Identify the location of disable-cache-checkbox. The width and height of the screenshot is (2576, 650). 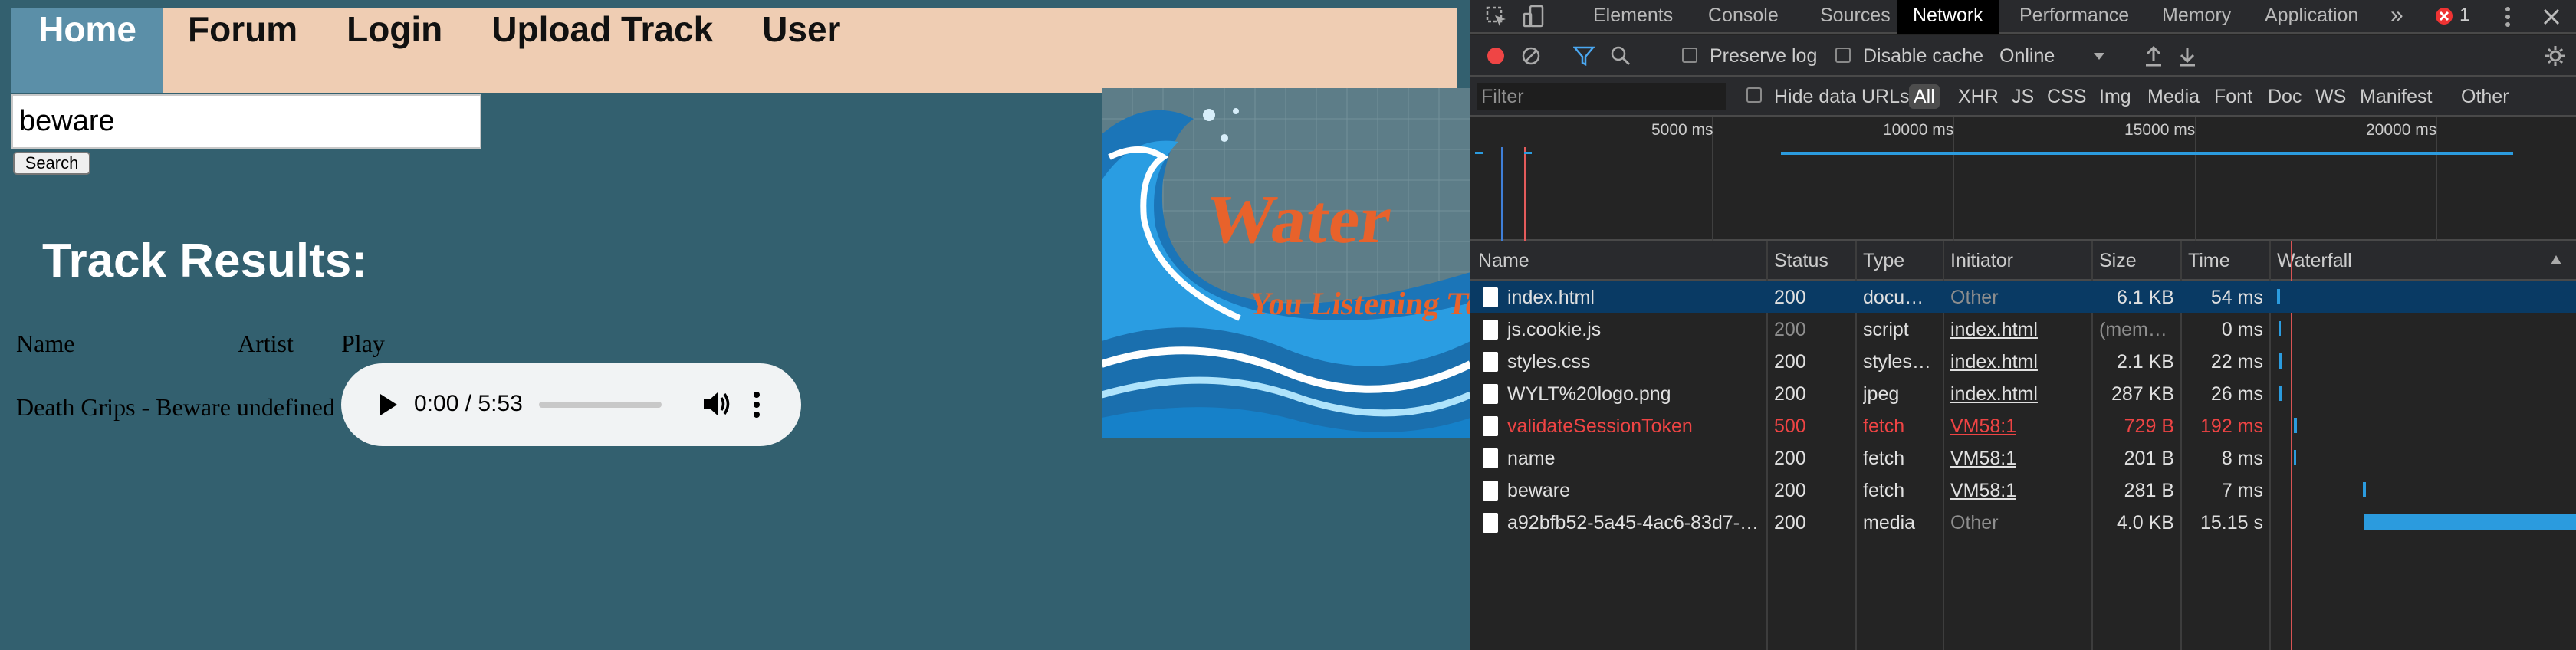
(1843, 55).